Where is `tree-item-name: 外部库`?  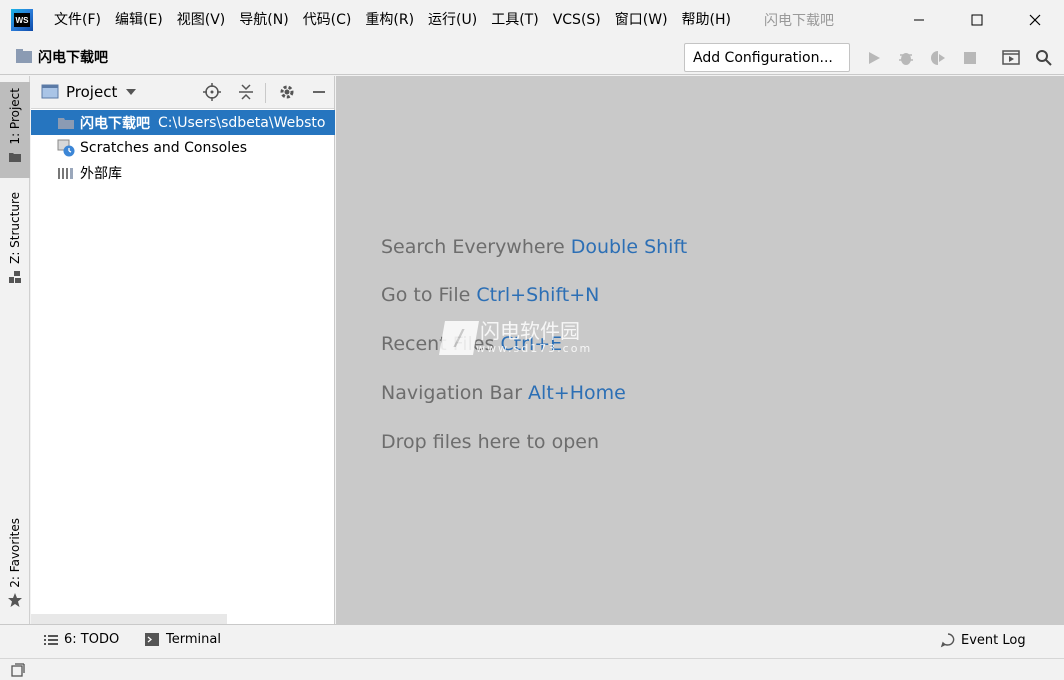 tree-item-name: 外部库 is located at coordinates (101, 173).